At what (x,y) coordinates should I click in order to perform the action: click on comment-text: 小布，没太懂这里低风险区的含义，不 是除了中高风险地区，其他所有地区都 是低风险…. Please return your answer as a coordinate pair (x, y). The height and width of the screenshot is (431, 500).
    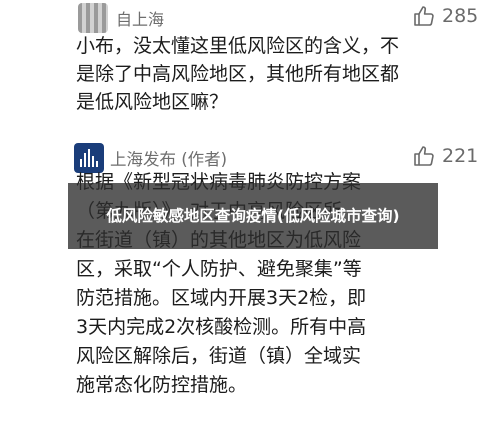
    Looking at the image, I should click on (238, 74).